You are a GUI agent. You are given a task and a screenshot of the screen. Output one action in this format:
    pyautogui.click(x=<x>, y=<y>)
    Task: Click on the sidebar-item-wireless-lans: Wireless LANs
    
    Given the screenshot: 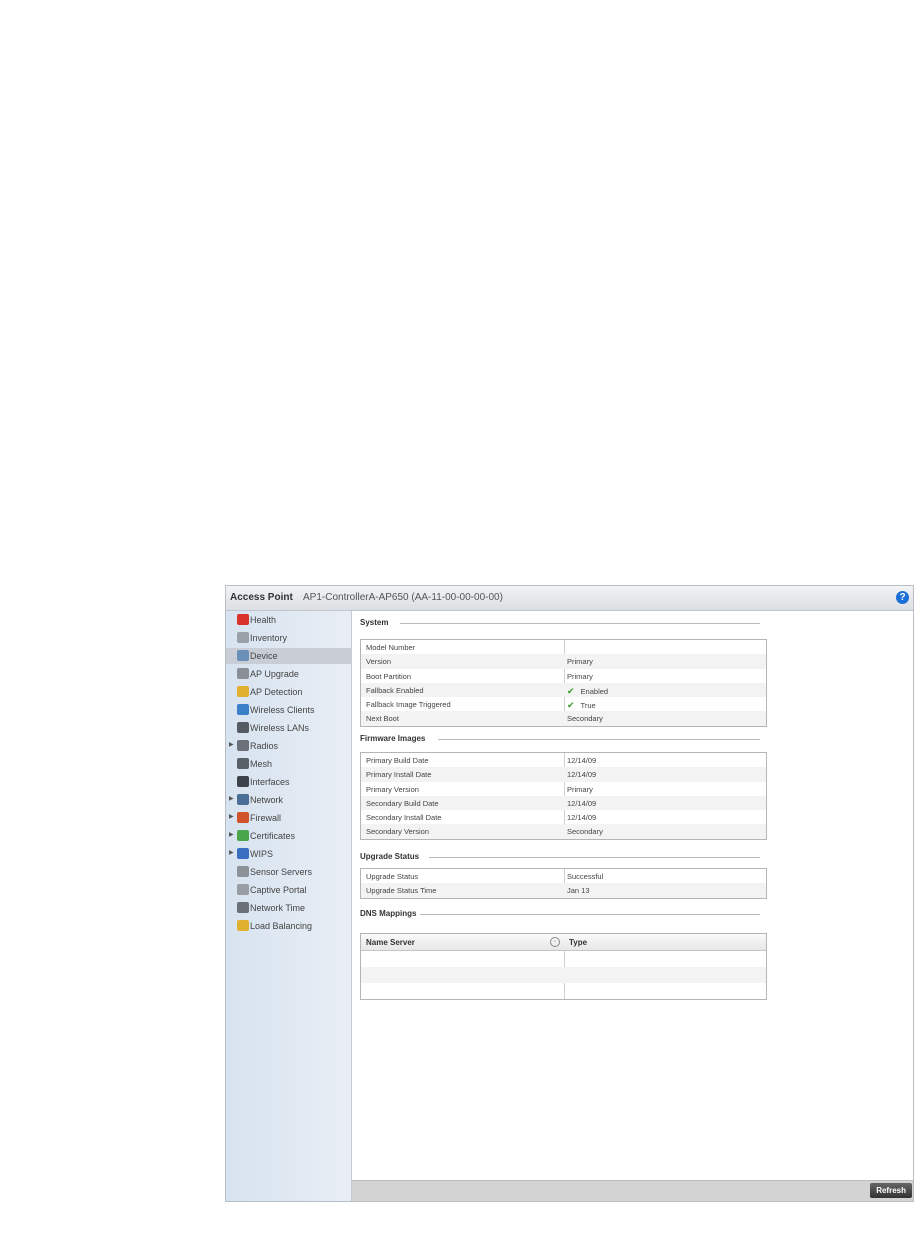 What is the action you would take?
    pyautogui.click(x=288, y=728)
    